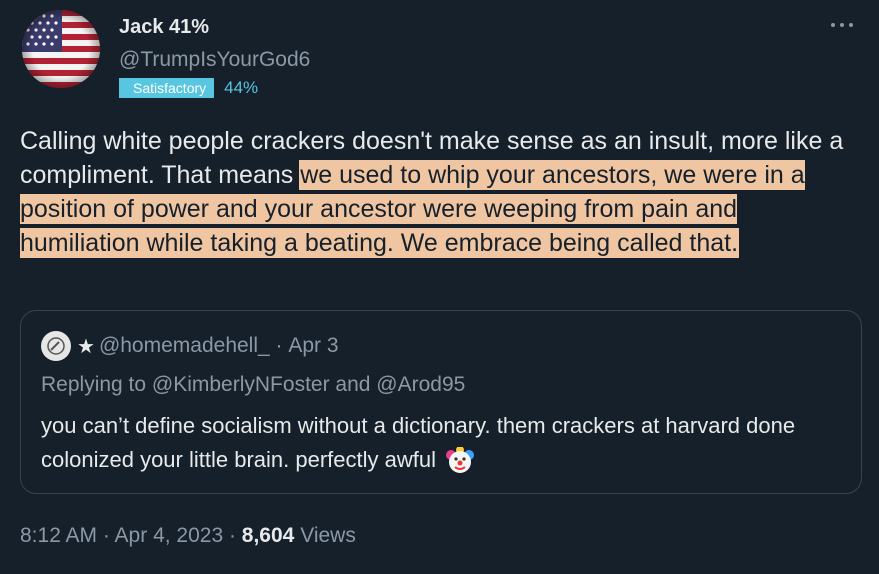 This screenshot has width=879, height=574. Describe the element at coordinates (460, 460) in the screenshot. I see `clown-emoji-icon` at that location.